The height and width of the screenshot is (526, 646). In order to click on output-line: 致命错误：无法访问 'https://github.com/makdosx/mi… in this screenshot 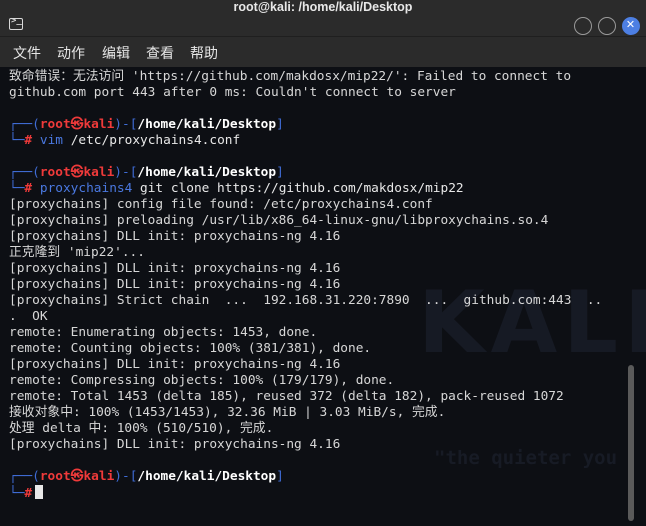, I will do `click(290, 76)`.